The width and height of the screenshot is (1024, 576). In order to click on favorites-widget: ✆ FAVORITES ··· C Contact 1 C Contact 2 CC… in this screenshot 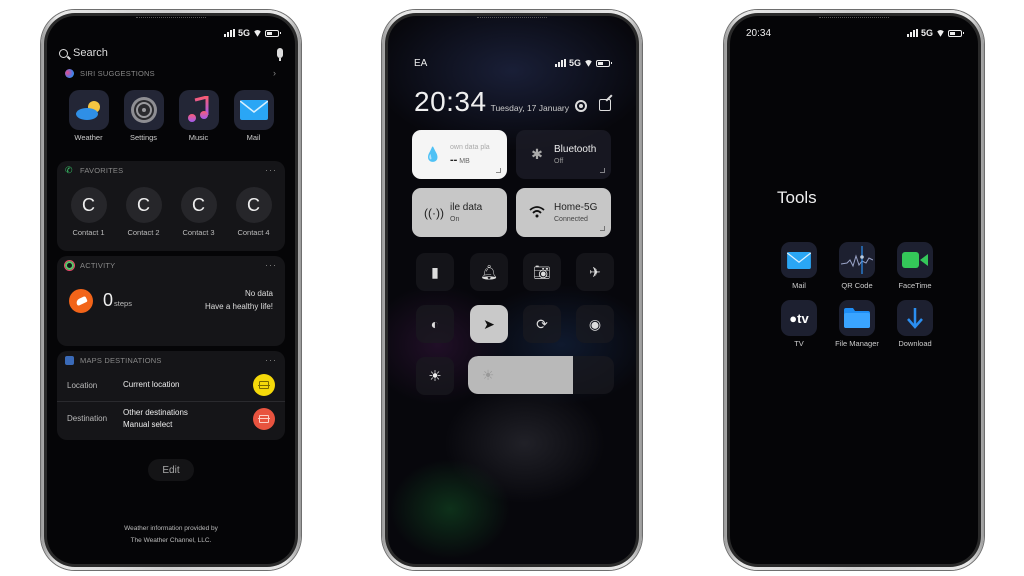, I will do `click(171, 206)`.